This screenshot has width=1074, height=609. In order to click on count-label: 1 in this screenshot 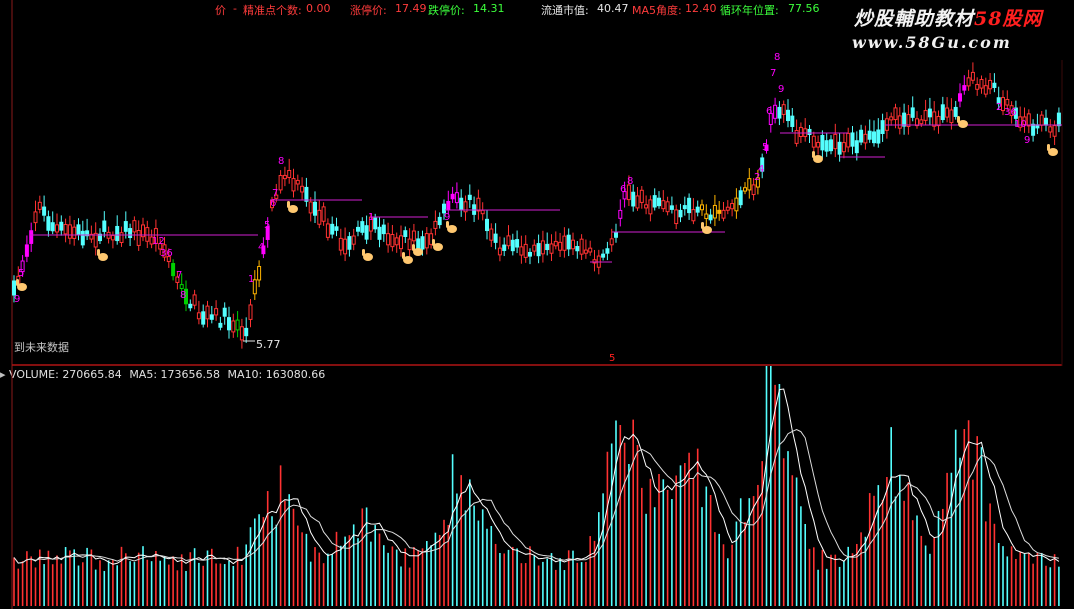, I will do `click(371, 217)`.